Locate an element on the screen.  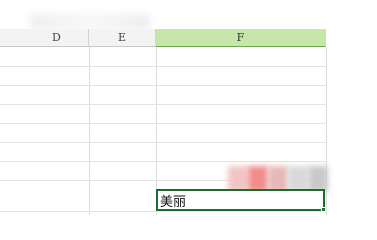
column-header-d-label: D is located at coordinates (56, 37).